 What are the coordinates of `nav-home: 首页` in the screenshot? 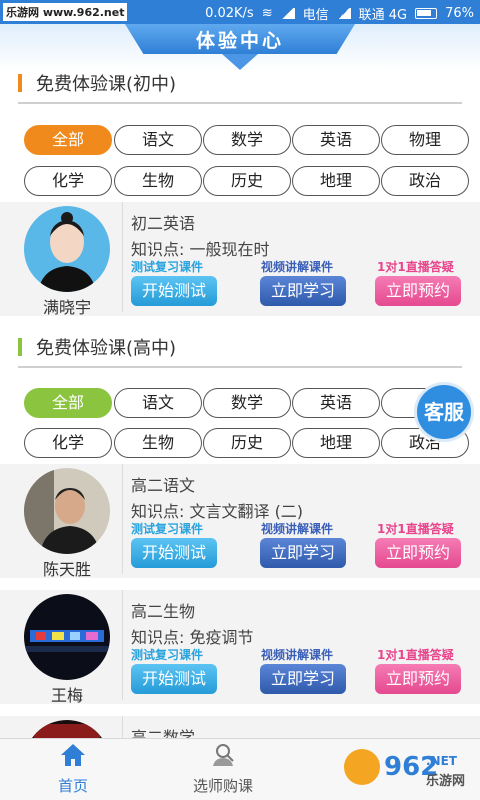 It's located at (73, 769).